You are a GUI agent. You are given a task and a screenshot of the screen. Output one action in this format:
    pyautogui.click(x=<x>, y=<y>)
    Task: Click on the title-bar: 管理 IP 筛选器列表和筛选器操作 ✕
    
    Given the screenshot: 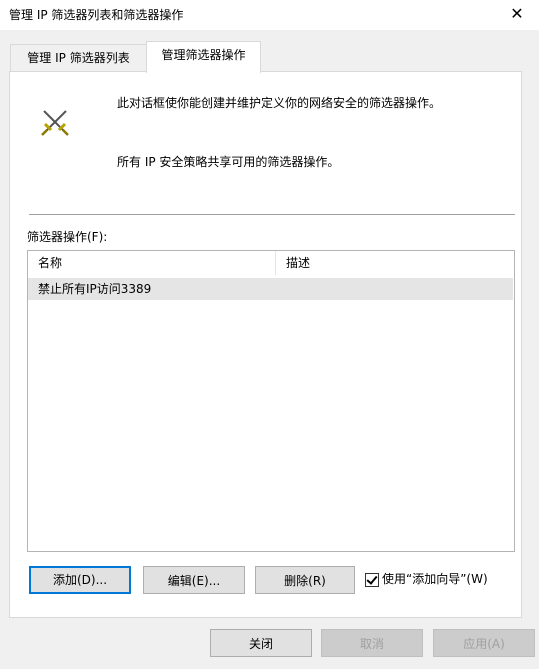 What is the action you would take?
    pyautogui.click(x=269, y=15)
    